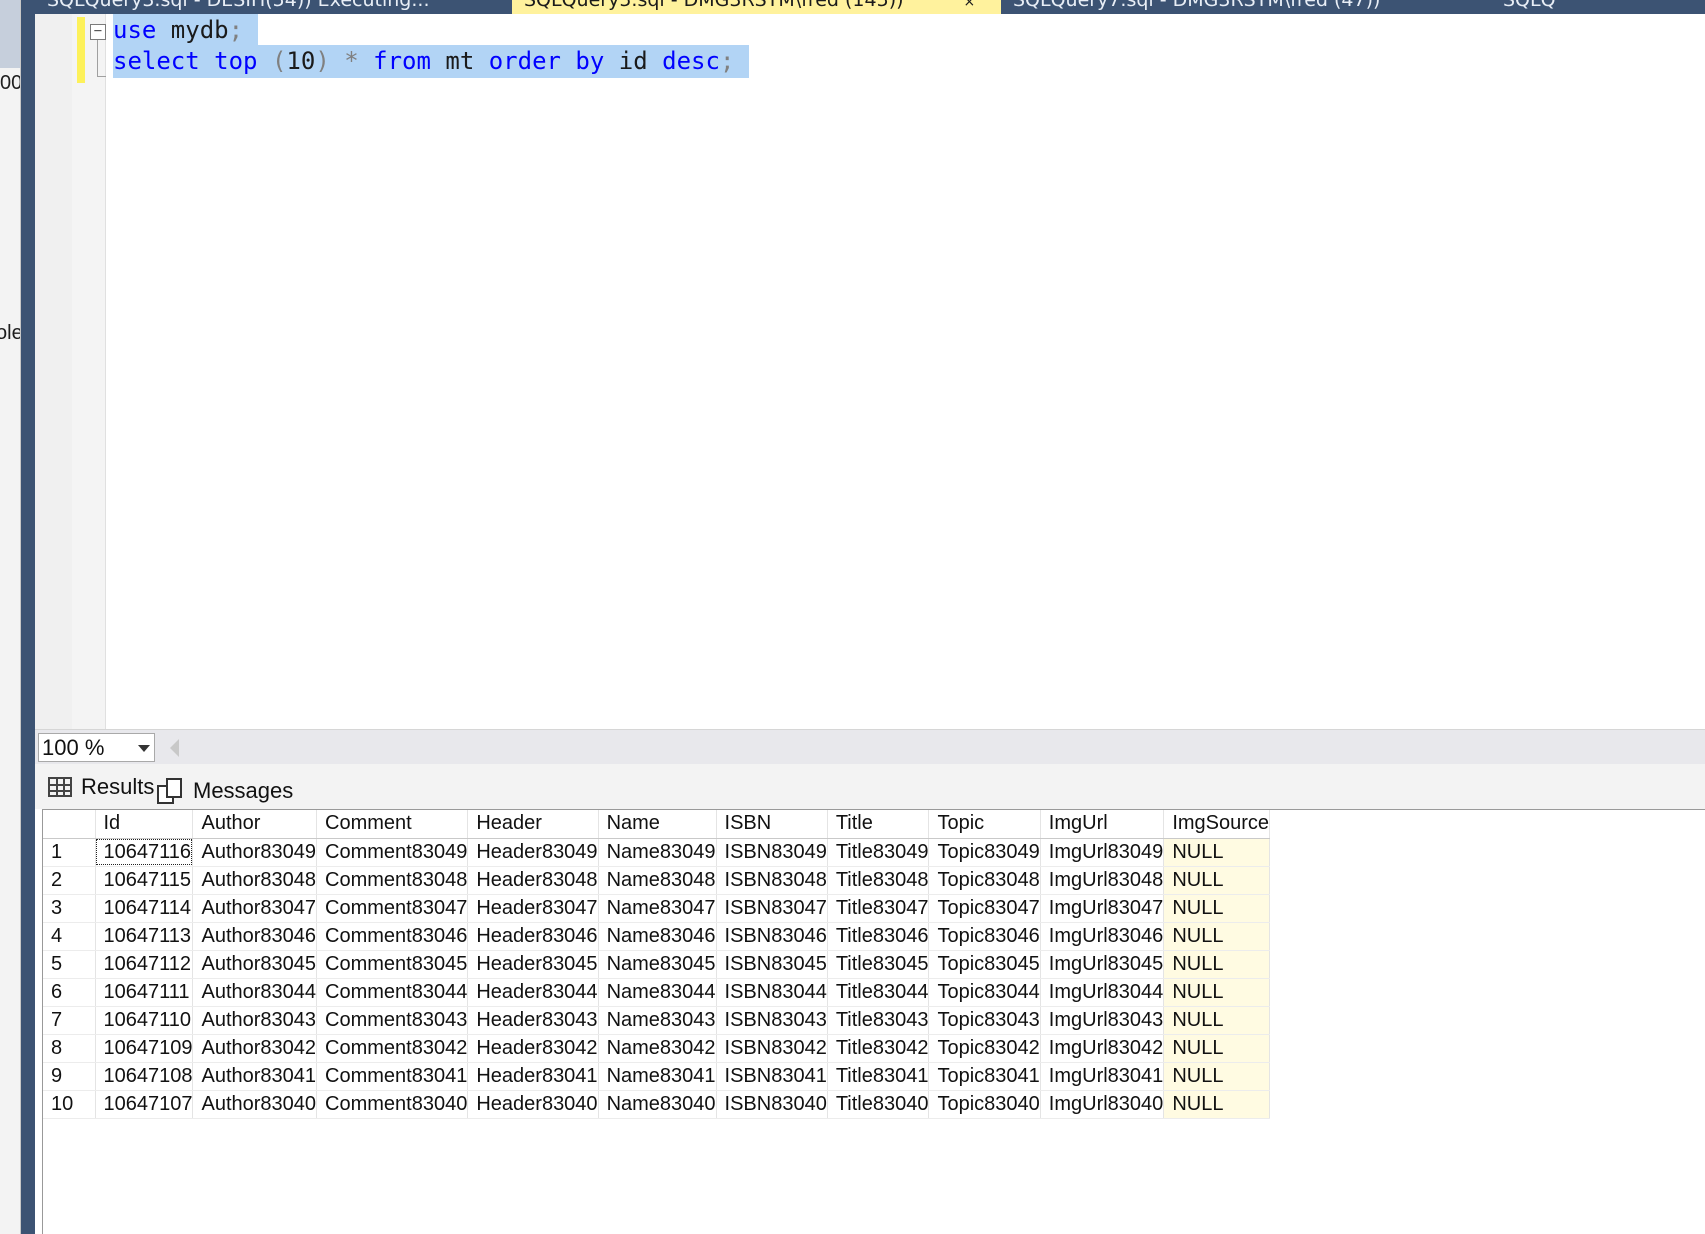  I want to click on zoom-select: 100 %, so click(96, 747).